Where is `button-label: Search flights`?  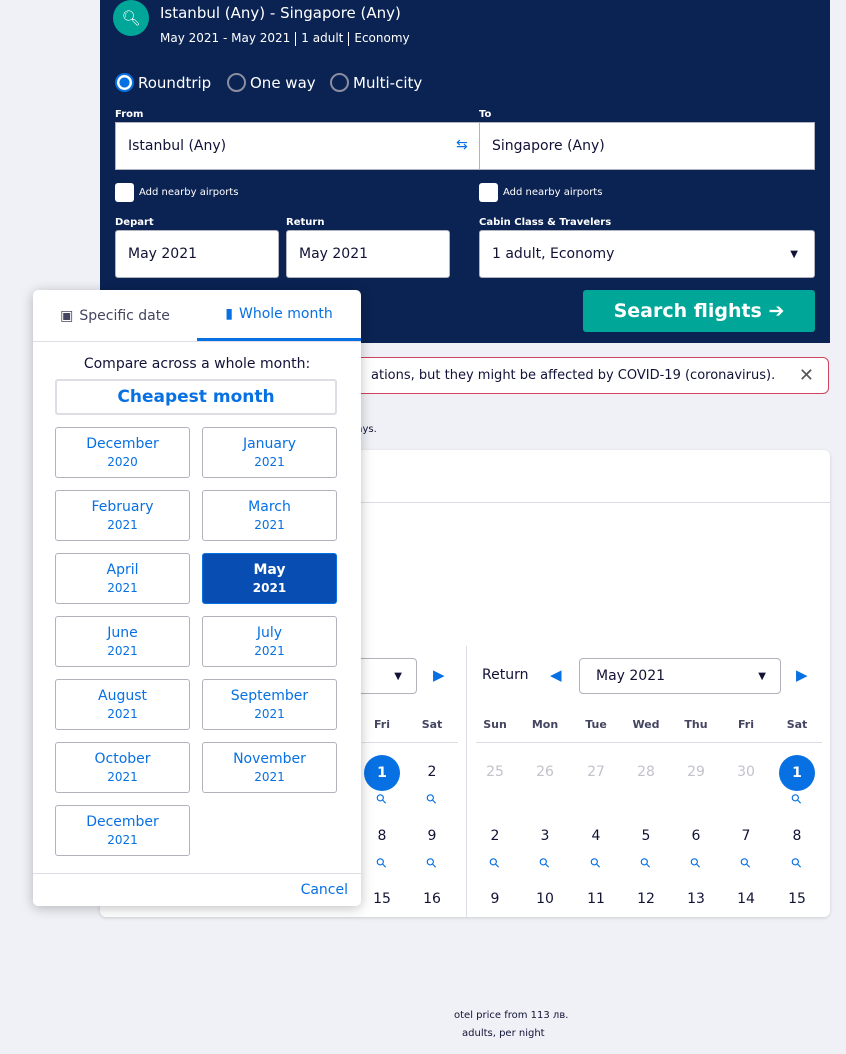 button-label: Search flights is located at coordinates (687, 311).